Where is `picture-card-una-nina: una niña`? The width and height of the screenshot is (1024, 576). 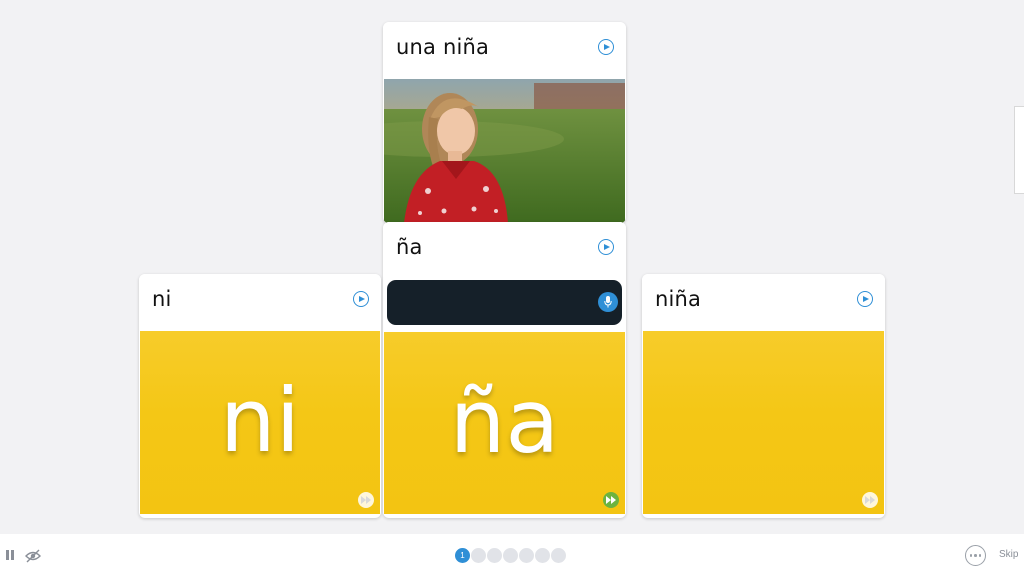 picture-card-una-nina: una niña is located at coordinates (504, 122).